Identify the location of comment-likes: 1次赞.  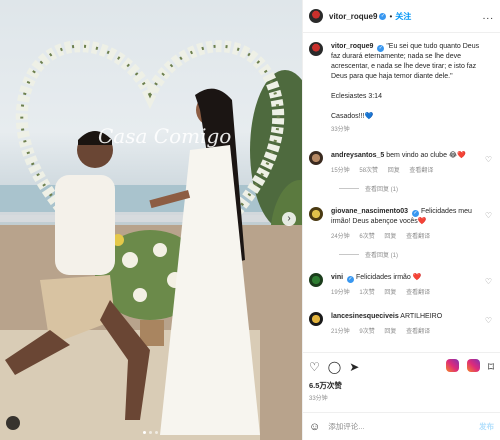
(366, 293).